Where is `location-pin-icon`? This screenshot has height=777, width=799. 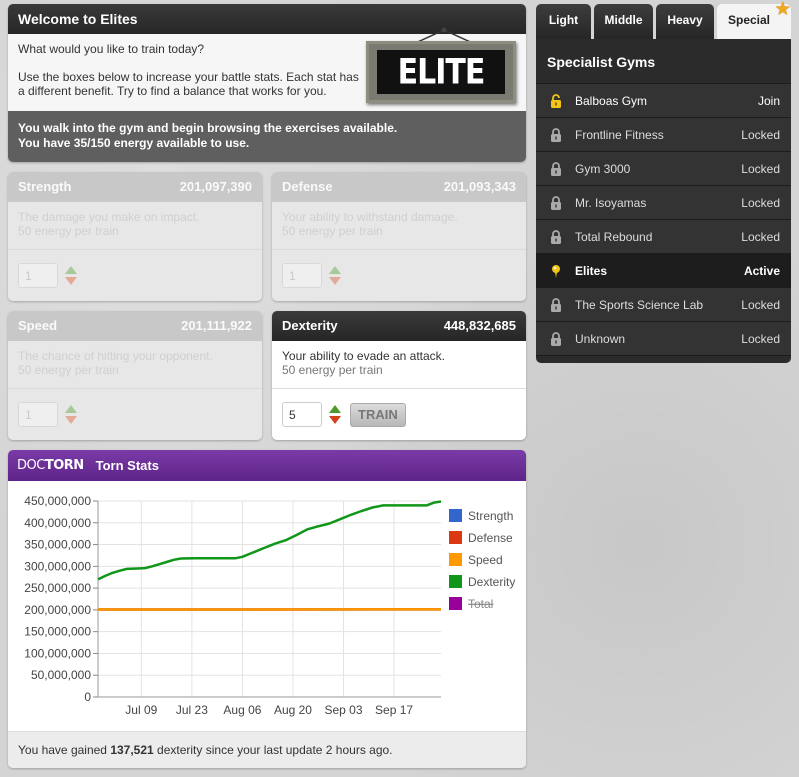
location-pin-icon is located at coordinates (556, 271).